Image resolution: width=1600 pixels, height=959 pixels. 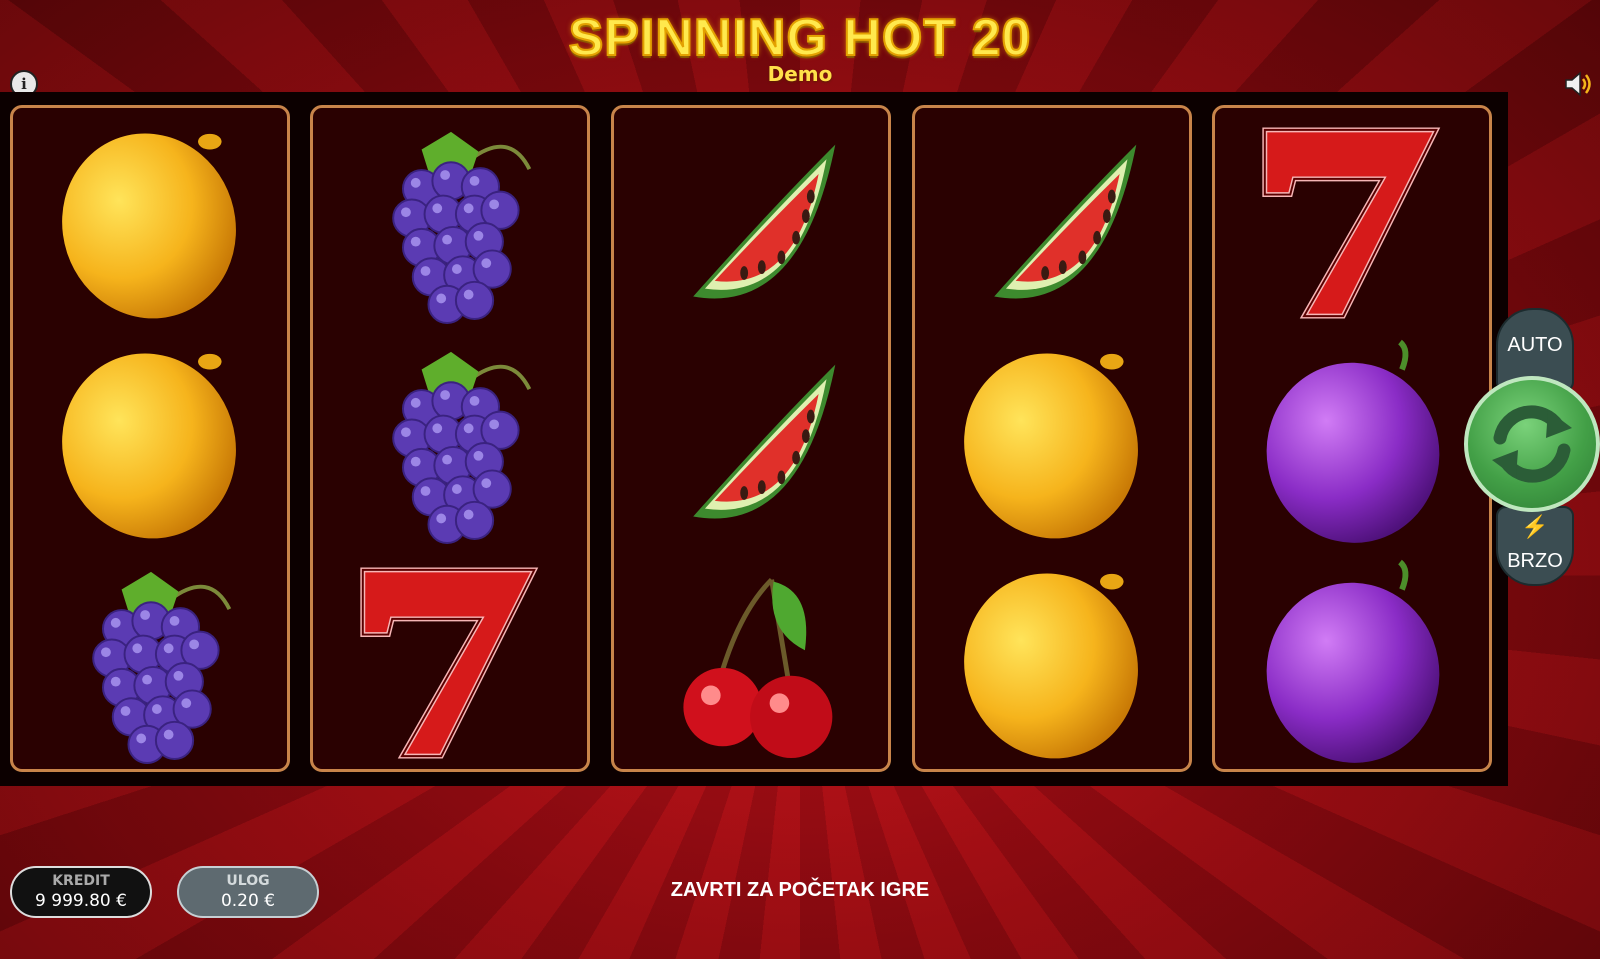 What do you see at coordinates (800, 890) in the screenshot?
I see `status-message: ZAVRTI ZA POČETAK IGRE` at bounding box center [800, 890].